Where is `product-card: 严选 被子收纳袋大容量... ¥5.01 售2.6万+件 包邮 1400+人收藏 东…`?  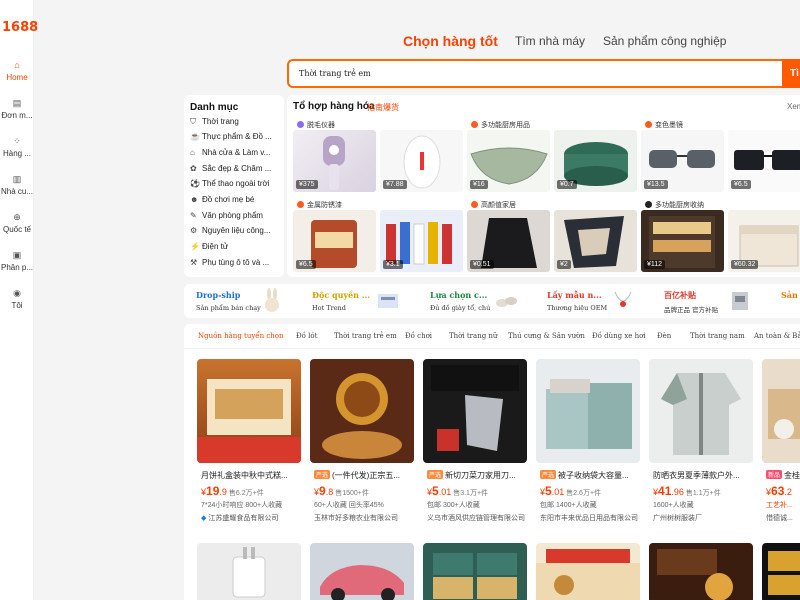 product-card: 严选 被子收纳袋大容量... ¥5.01 售2.6万+件 包邮 1400+人收藏 东… is located at coordinates (588, 449).